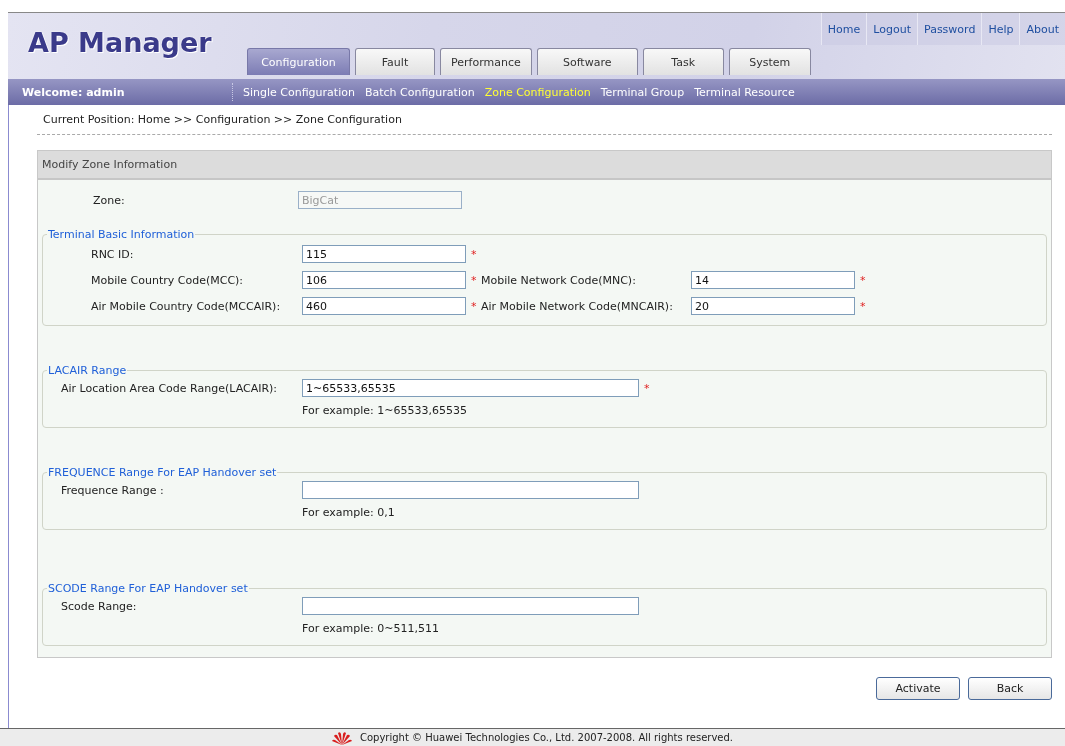  I want to click on field-label: Frequence Range :, so click(112, 490).